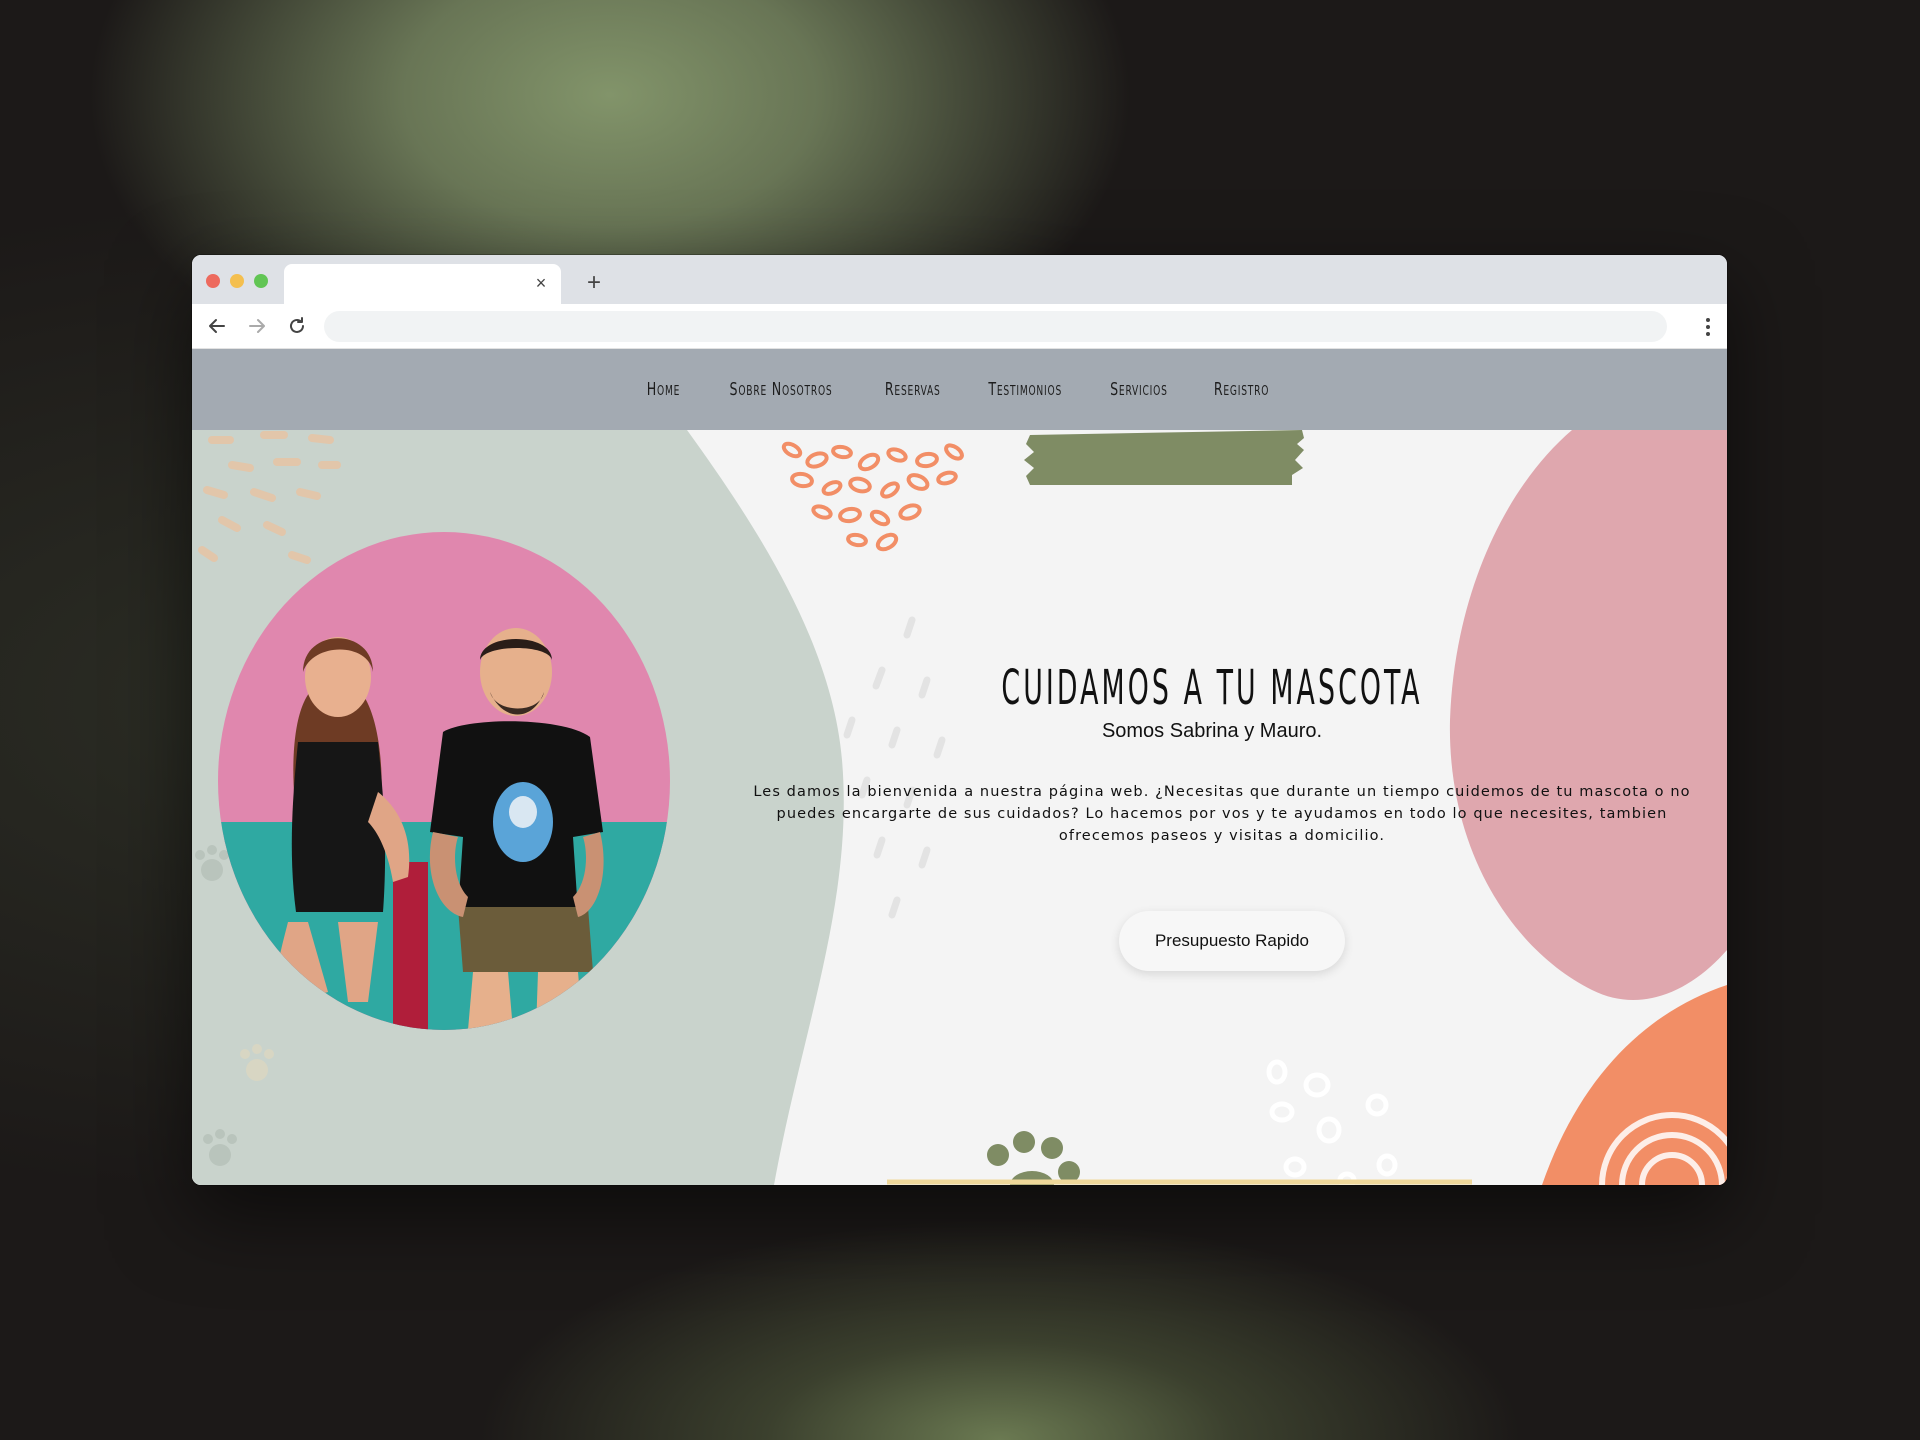 Image resolution: width=1920 pixels, height=1440 pixels. What do you see at coordinates (1033, 1158) in the screenshot?
I see `green-paw-icon` at bounding box center [1033, 1158].